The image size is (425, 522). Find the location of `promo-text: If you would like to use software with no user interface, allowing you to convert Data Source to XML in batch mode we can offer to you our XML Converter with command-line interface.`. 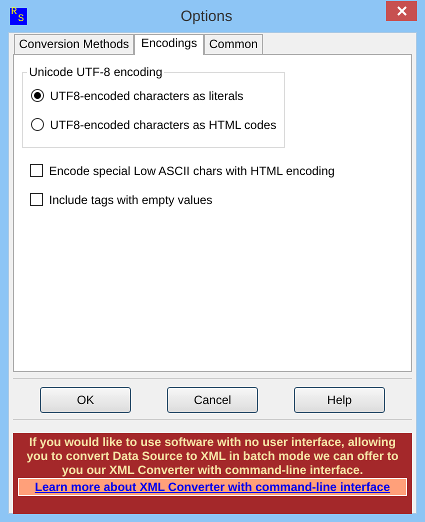

promo-text: If you would like to use software with no user interface, allowing you to convert Data Source to XML in batch mode we can offer to you our XML Converter with command-line interface. is located at coordinates (213, 456).